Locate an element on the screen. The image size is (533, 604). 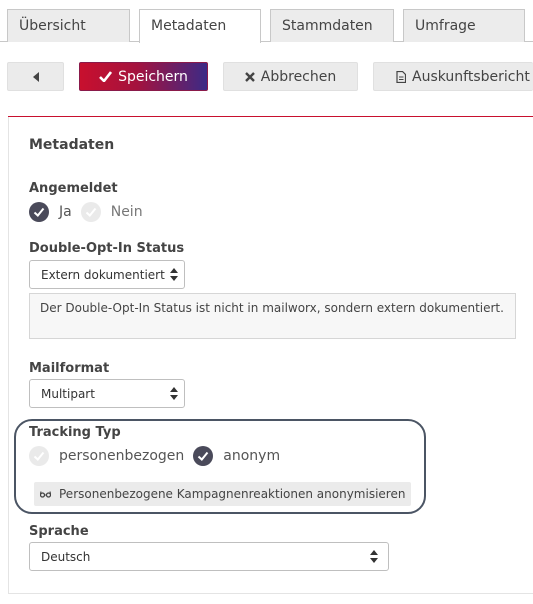
save-button-label: Speichern is located at coordinates (153, 76).